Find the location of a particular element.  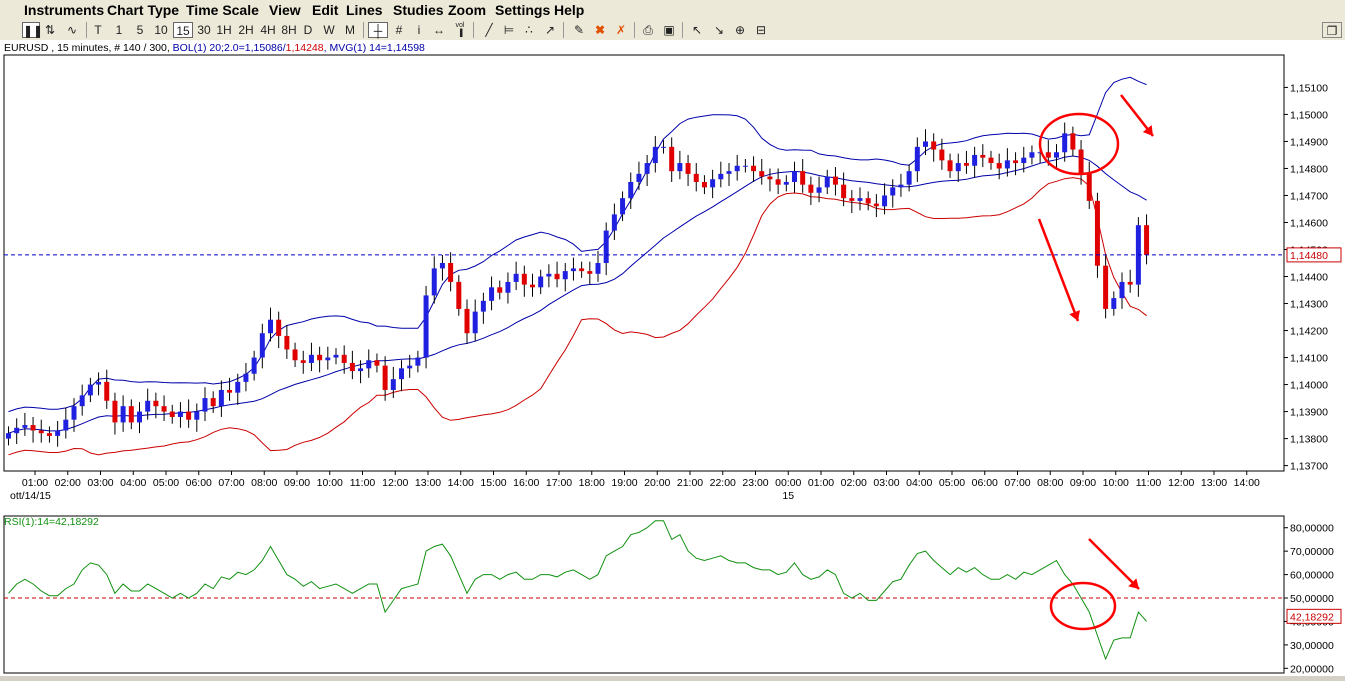

menu-settings: Settings is located at coordinates (522, 10).